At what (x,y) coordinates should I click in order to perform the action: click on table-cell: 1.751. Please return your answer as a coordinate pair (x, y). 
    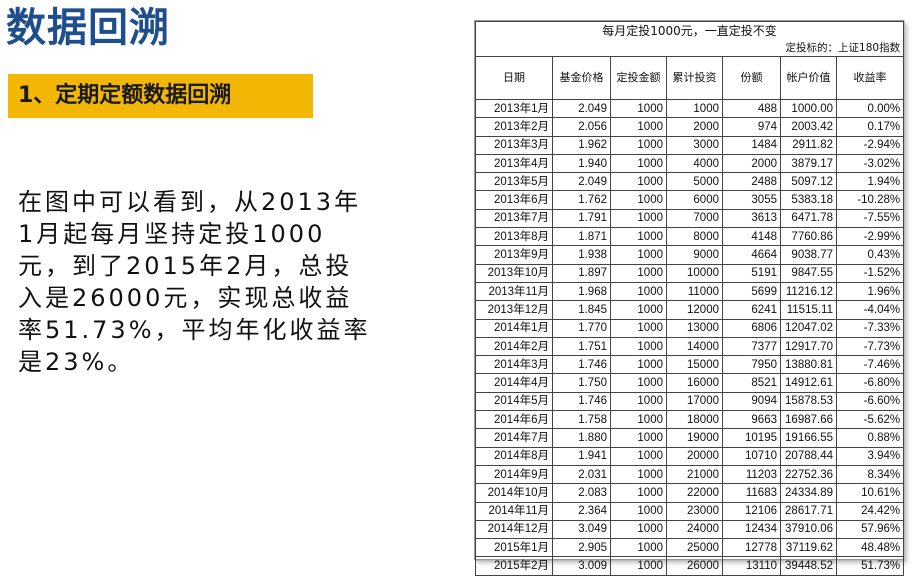
    Looking at the image, I should click on (581, 346).